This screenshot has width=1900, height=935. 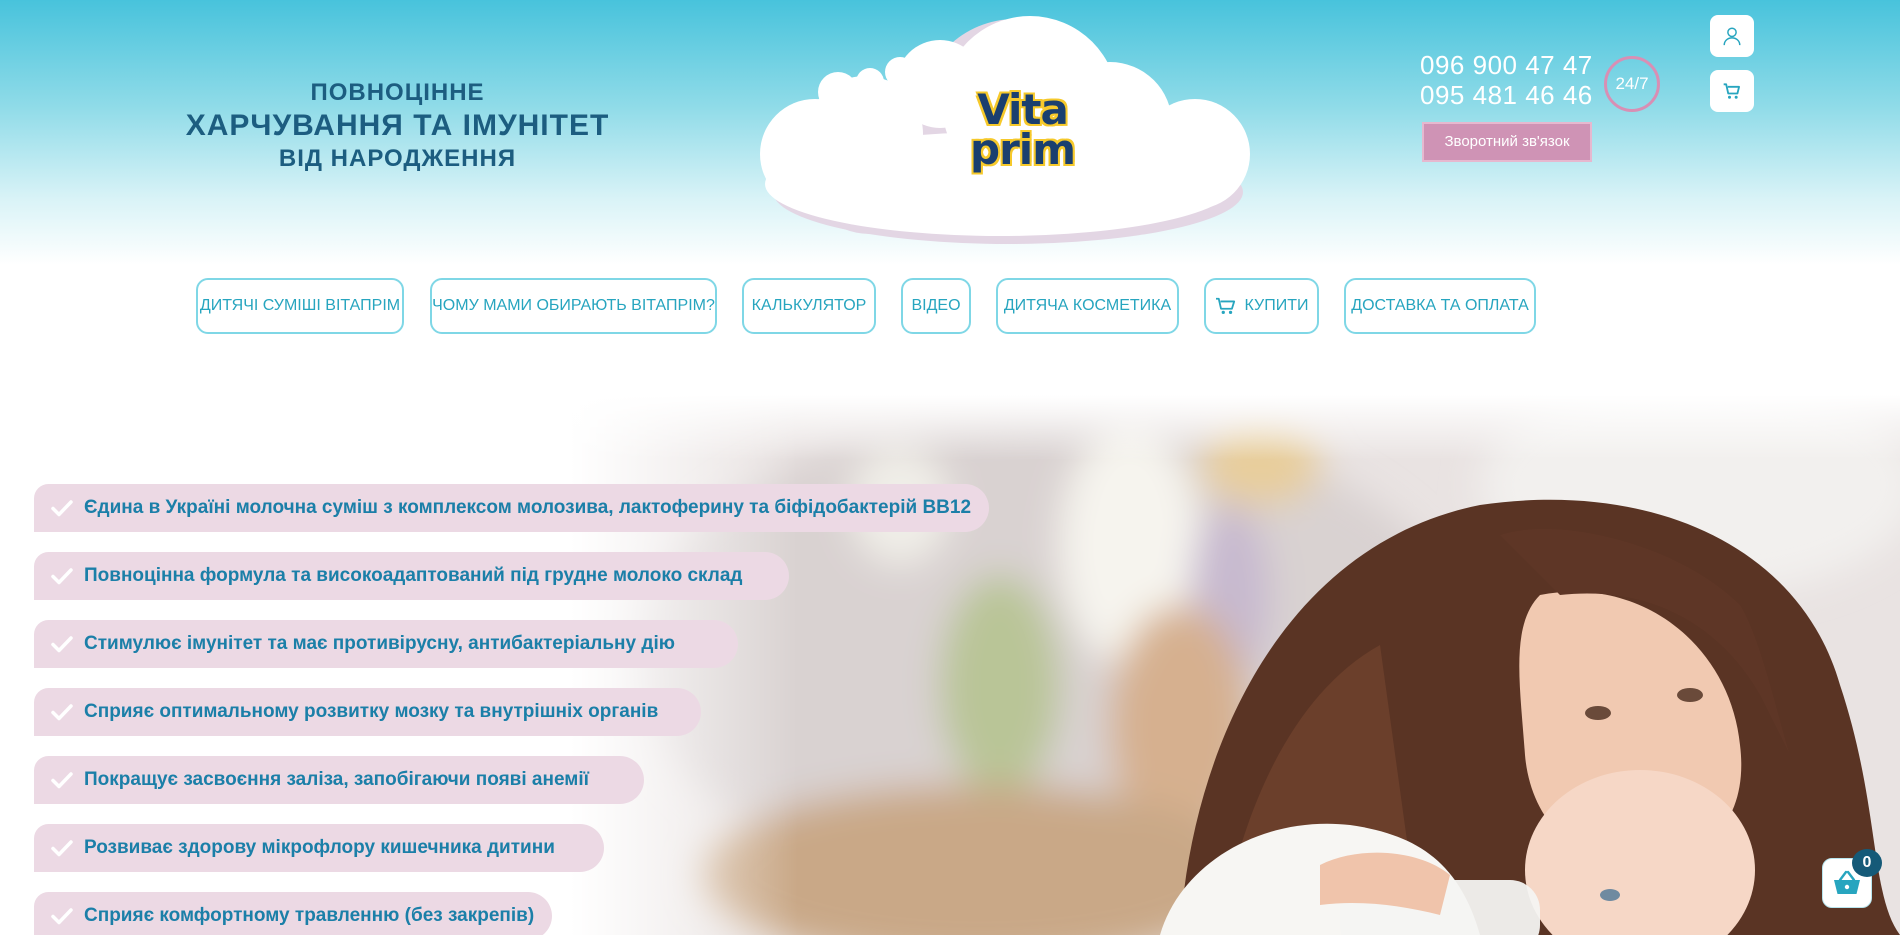 What do you see at coordinates (397, 158) in the screenshot?
I see `slogan-line-3: ВІД НАРОДЖЕННЯ` at bounding box center [397, 158].